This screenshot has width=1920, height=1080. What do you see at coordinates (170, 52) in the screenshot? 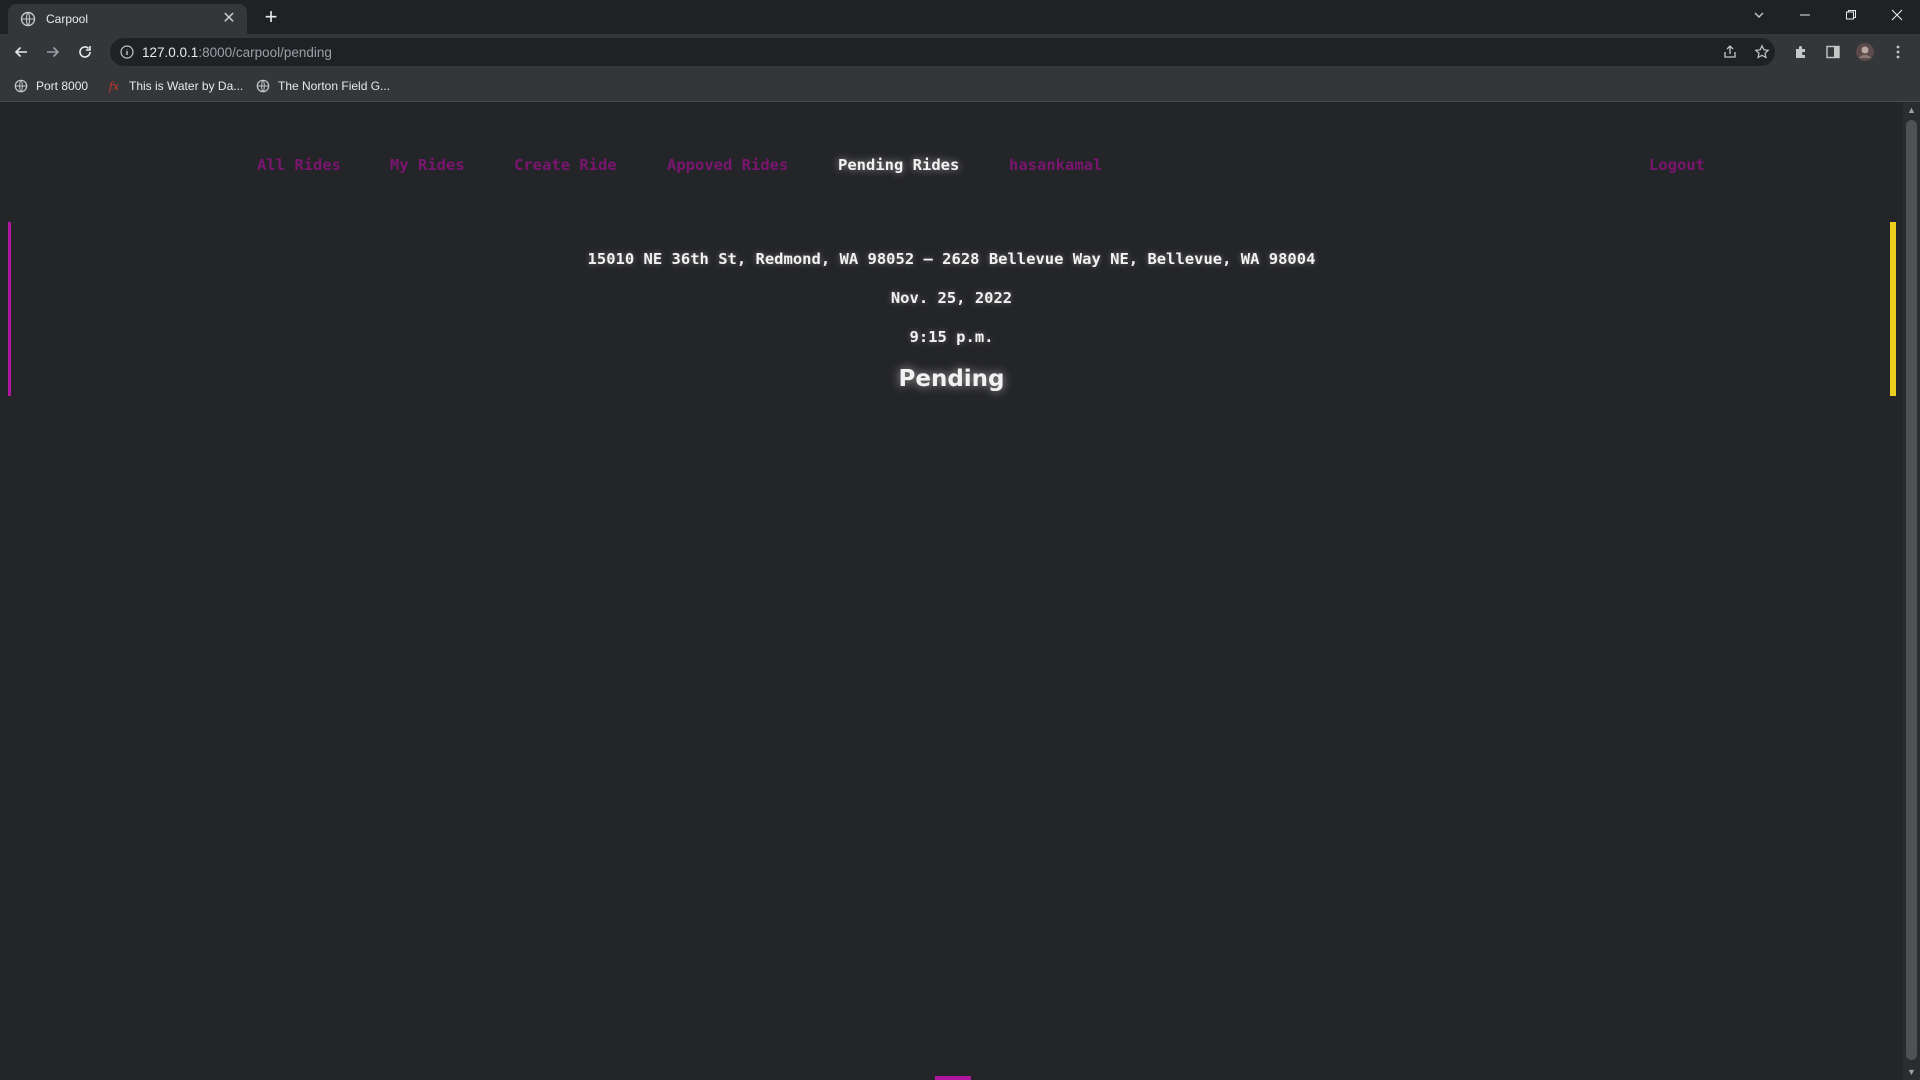
I see `url-host: 127.0.0.1` at bounding box center [170, 52].